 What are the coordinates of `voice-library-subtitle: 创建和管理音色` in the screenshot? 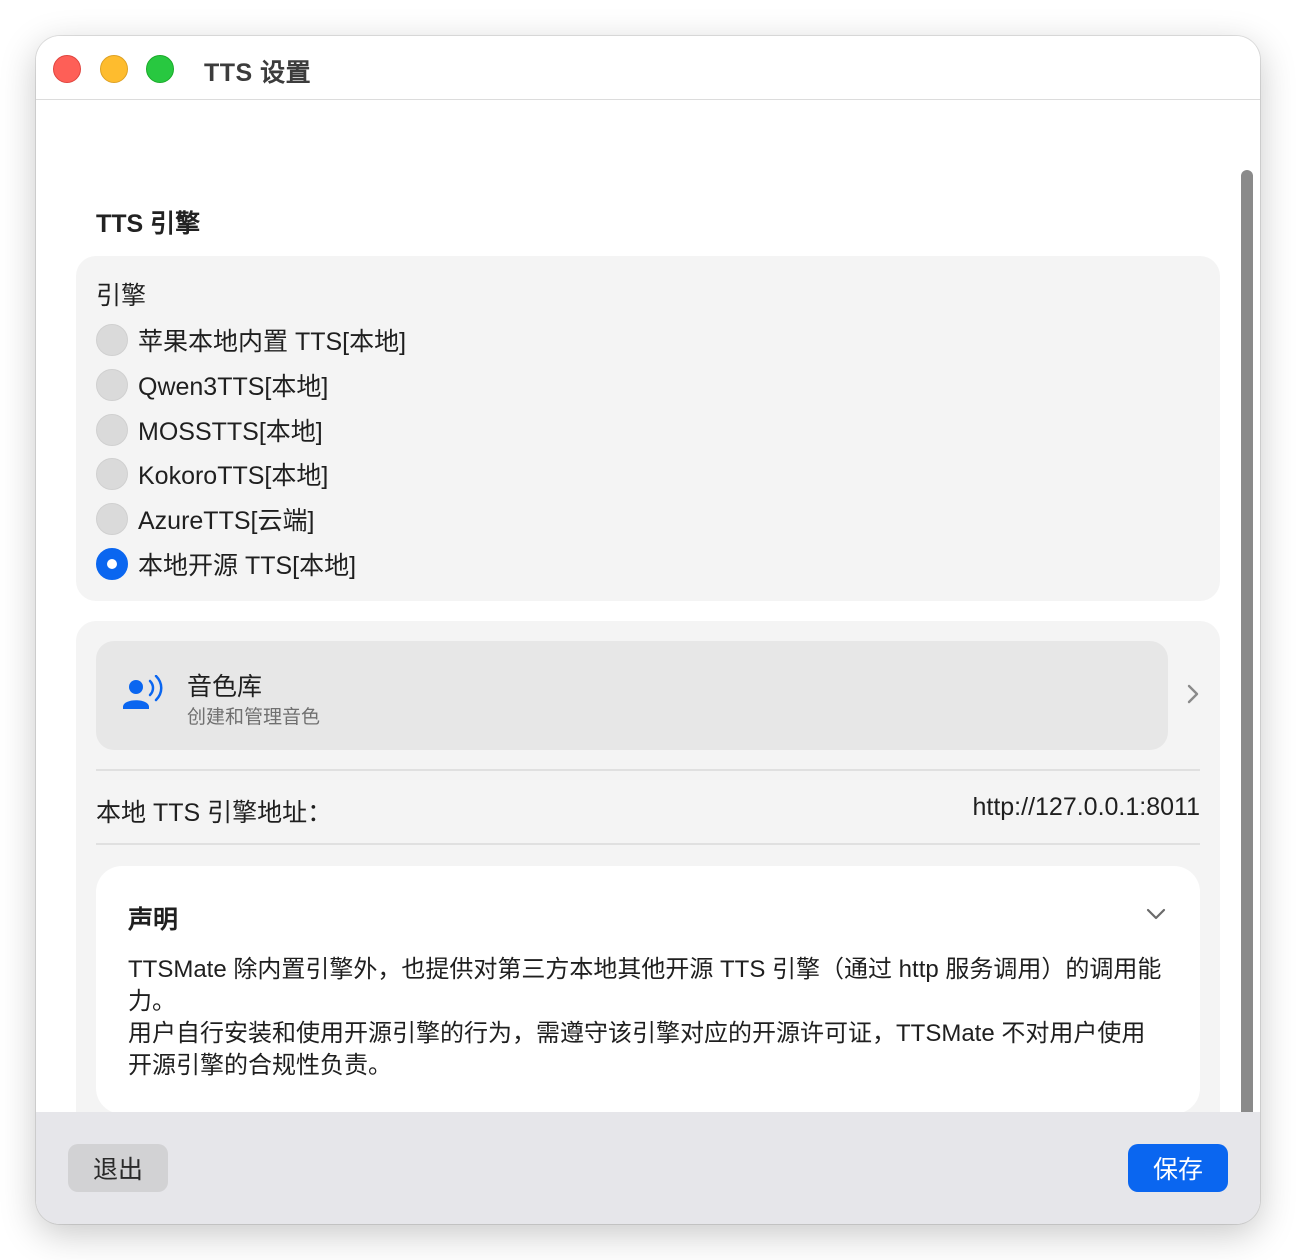 It's located at (254, 717).